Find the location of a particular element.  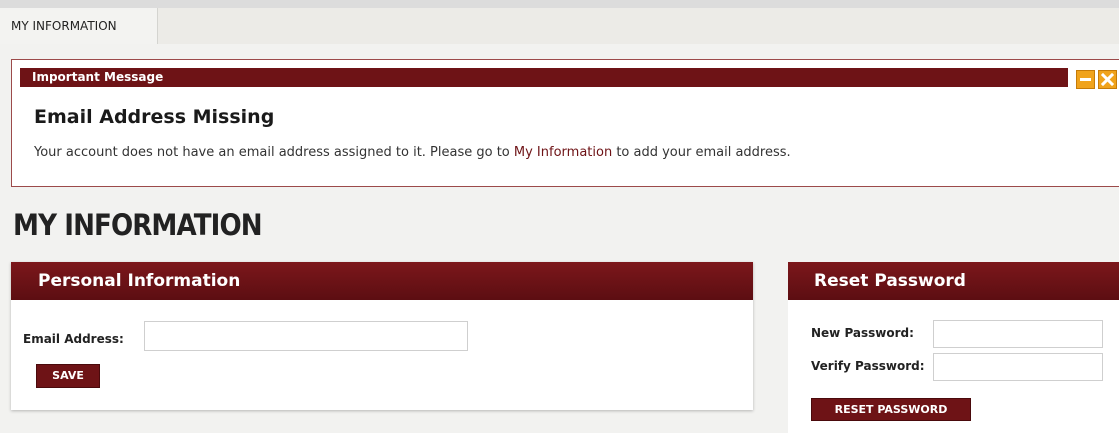

message-header: Important Message is located at coordinates (544, 77).